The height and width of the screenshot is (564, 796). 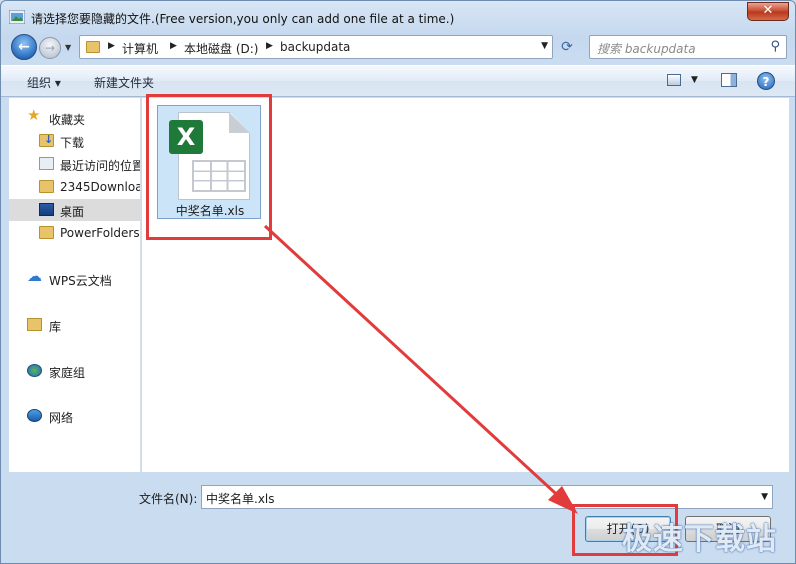 What do you see at coordinates (646, 49) in the screenshot?
I see `search-placeholder: 搜索 backupdata` at bounding box center [646, 49].